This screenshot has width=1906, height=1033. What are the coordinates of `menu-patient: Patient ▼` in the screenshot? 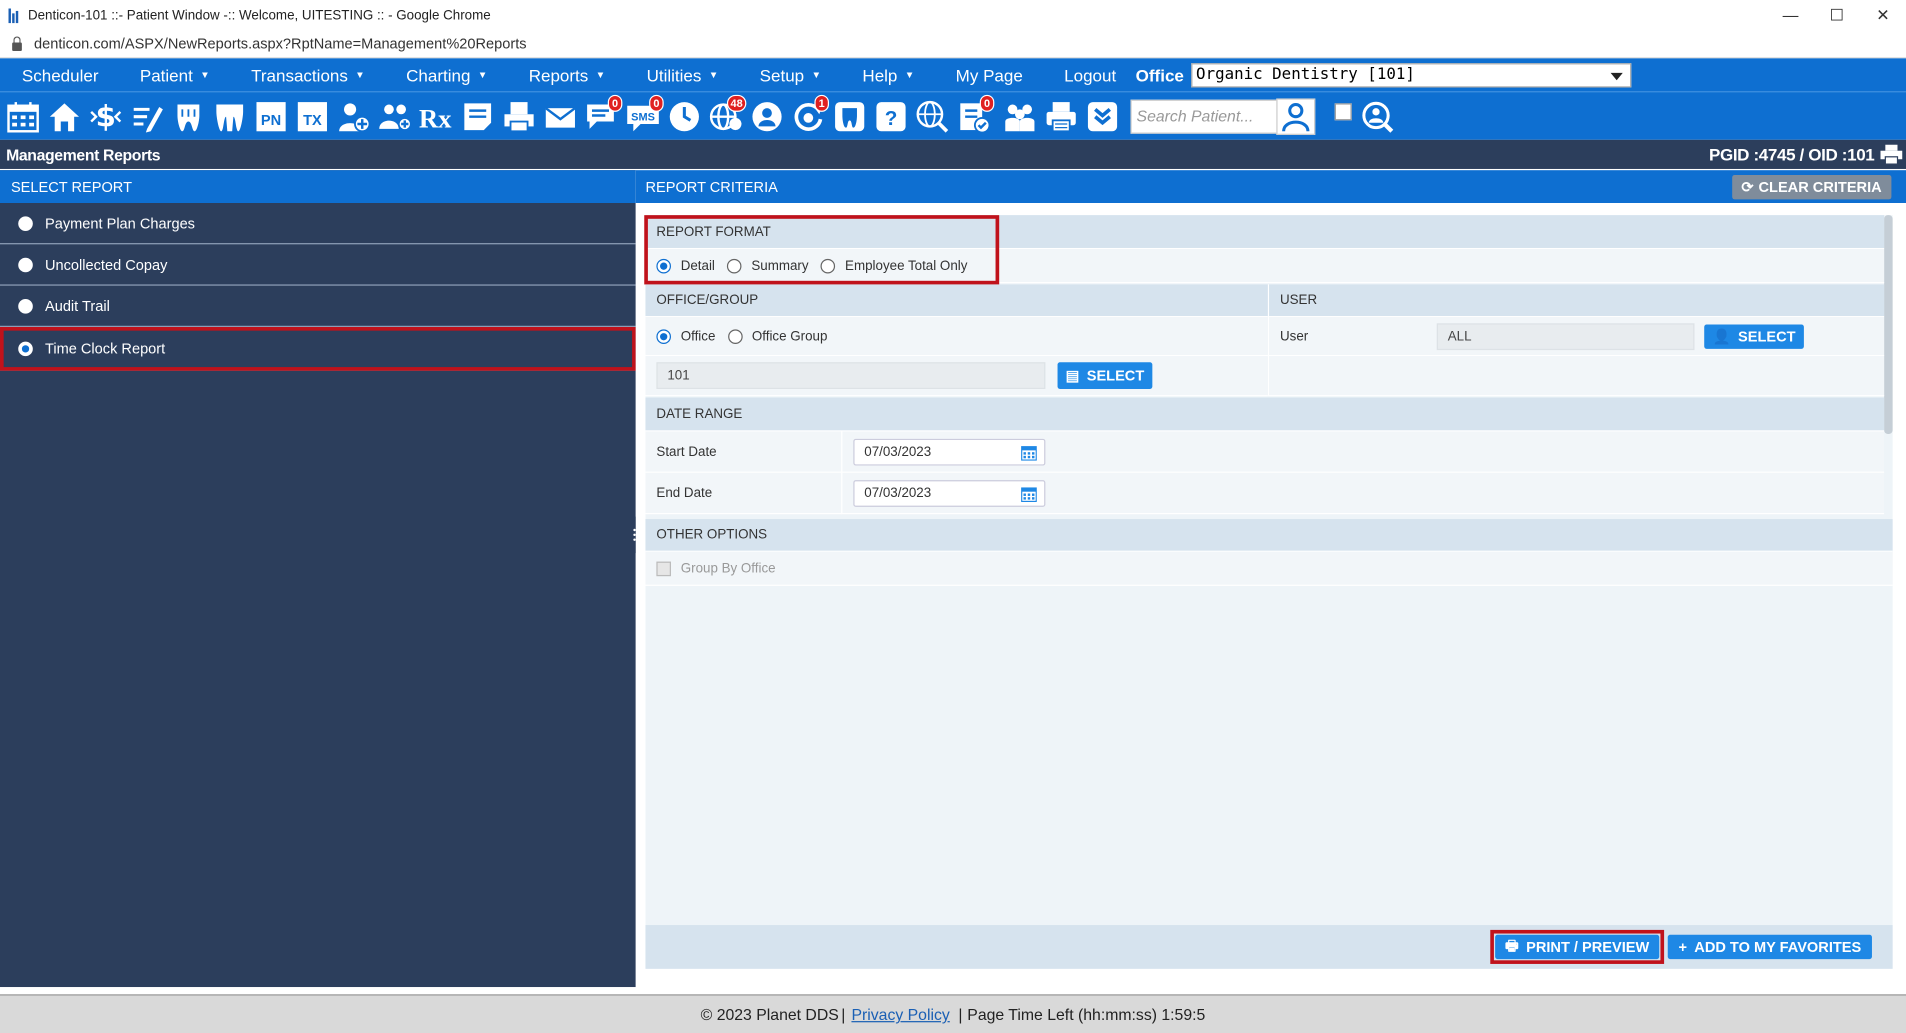 It's located at (164, 74).